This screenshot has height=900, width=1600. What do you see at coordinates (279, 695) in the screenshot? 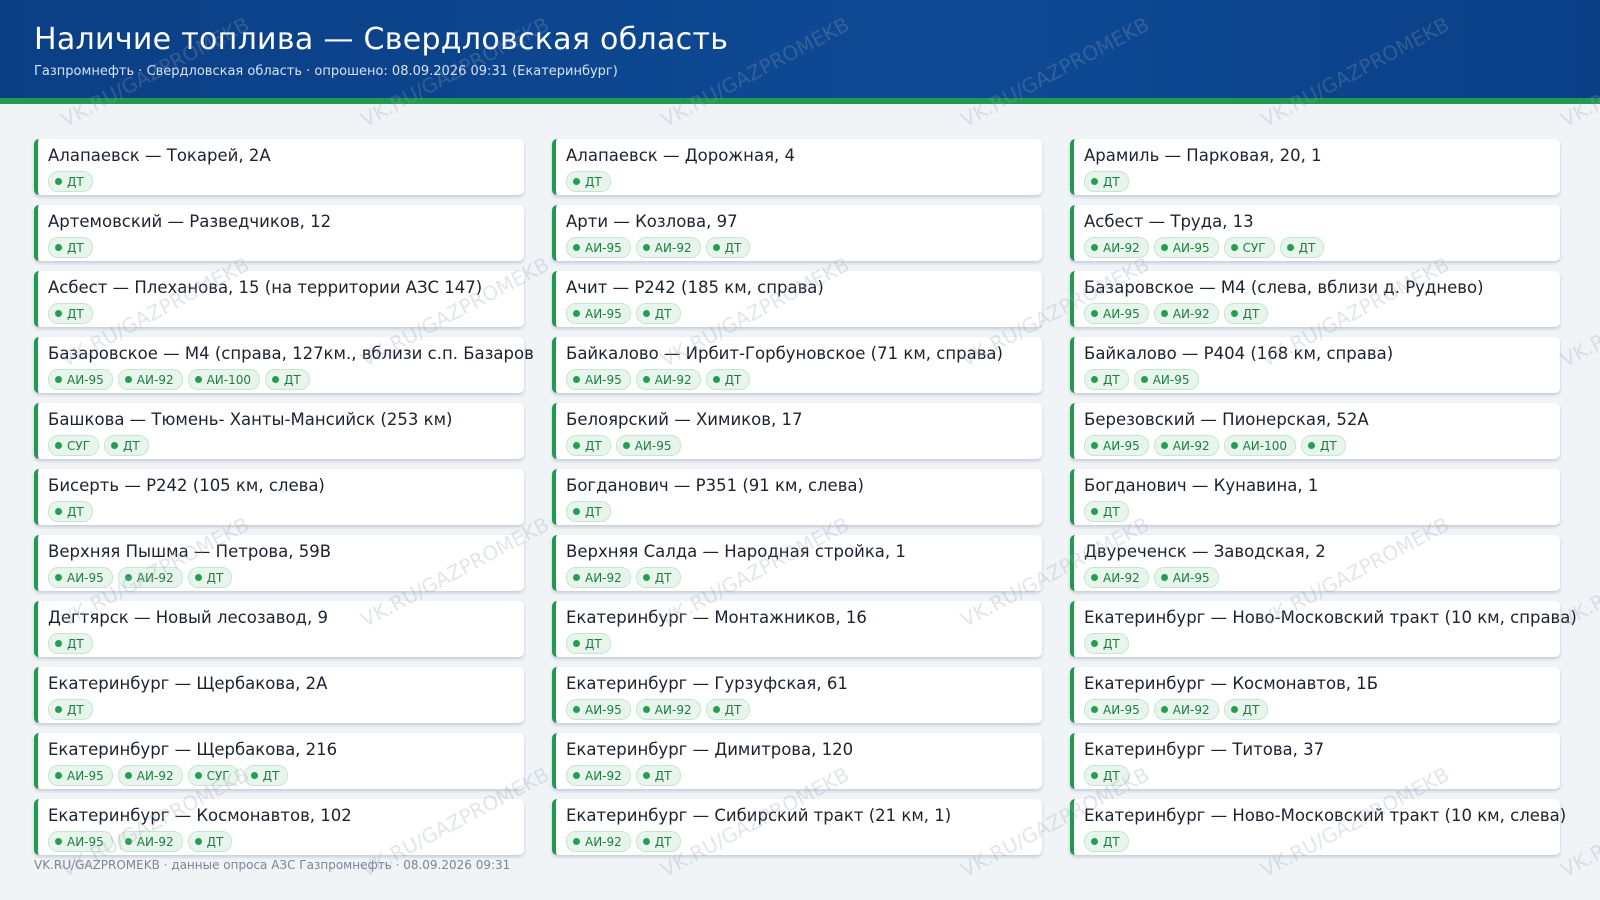
I see `station-card: Екатеринбург — Щербакова, 2А ДТ` at bounding box center [279, 695].